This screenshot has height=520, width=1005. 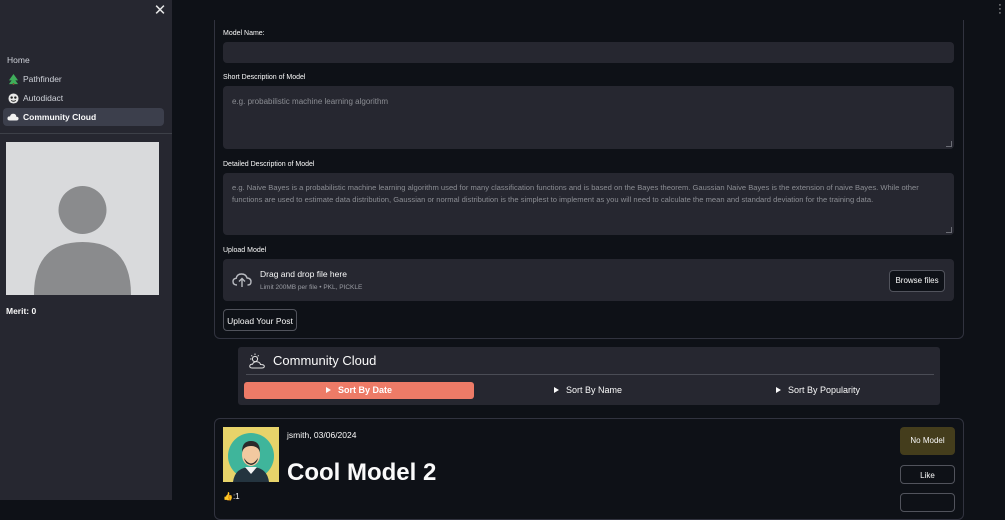 I want to click on merit-display: Merit: 0, so click(x=21, y=311).